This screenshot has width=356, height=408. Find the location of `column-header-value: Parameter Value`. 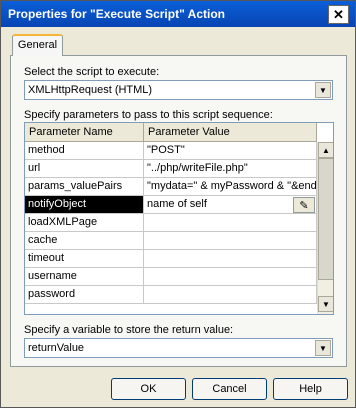

column-header-value: Parameter Value is located at coordinates (230, 132).